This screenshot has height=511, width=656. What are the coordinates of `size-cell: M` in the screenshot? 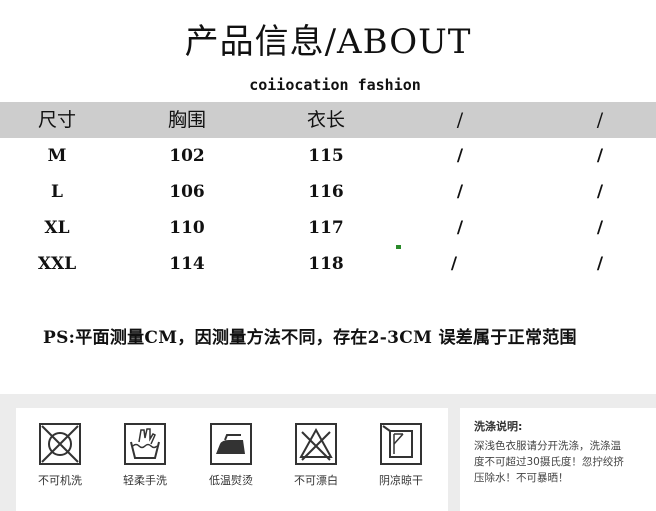 It's located at (57, 156).